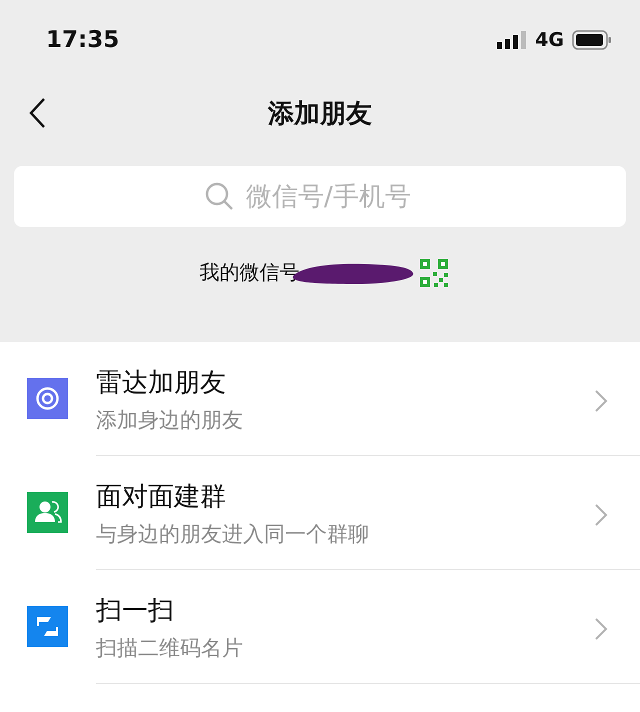 This screenshot has width=640, height=712. Describe the element at coordinates (549, 40) in the screenshot. I see `network-type: 4G` at that location.